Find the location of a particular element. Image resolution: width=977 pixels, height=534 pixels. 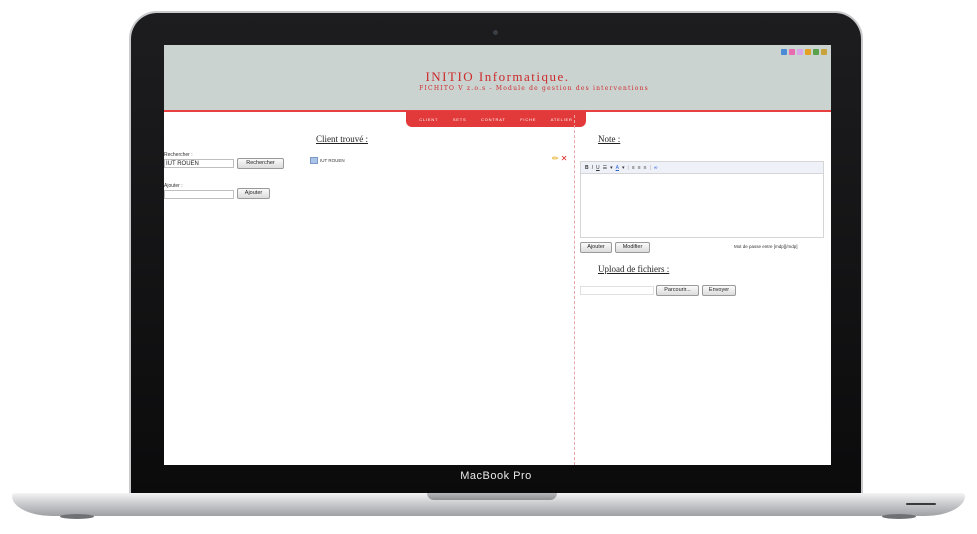

note-modify-button: Modifier is located at coordinates (632, 247).